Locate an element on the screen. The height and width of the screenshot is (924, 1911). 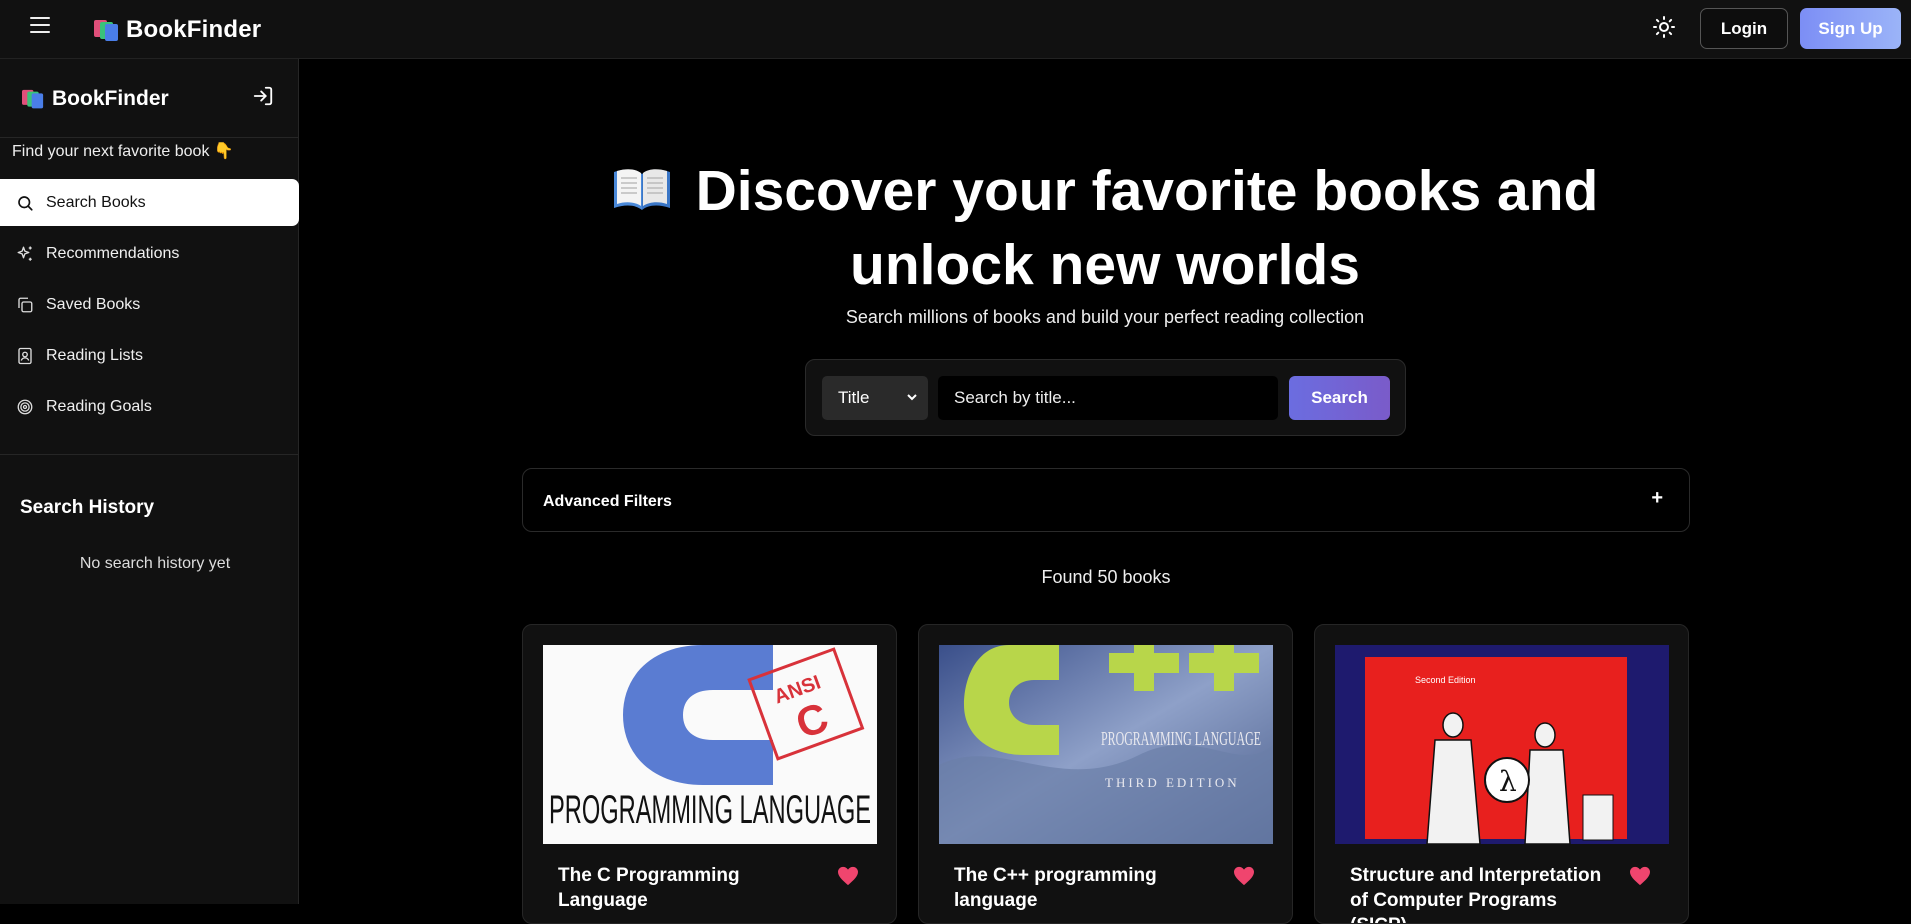
sidebar-brand: BookFinder is located at coordinates (95, 99).